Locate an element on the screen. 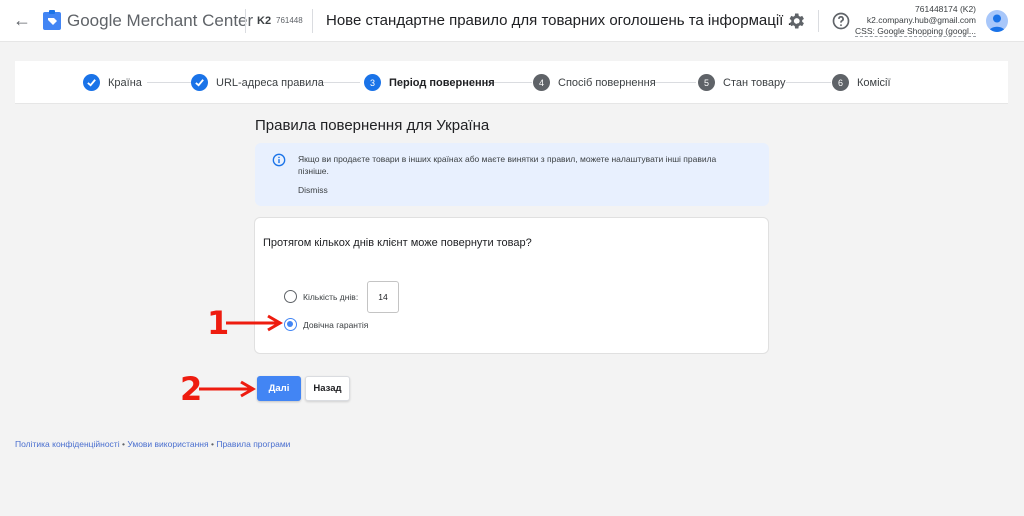 The image size is (1024, 516). user-avatar-icon is located at coordinates (997, 23).